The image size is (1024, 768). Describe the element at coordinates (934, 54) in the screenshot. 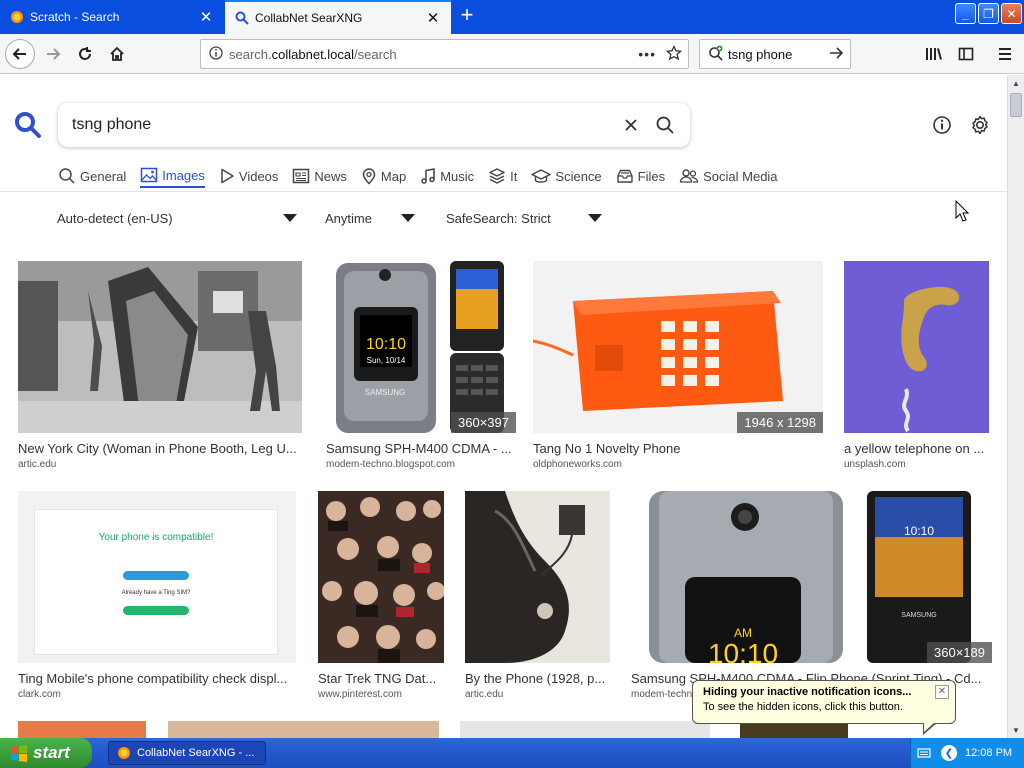

I see `library-button` at that location.